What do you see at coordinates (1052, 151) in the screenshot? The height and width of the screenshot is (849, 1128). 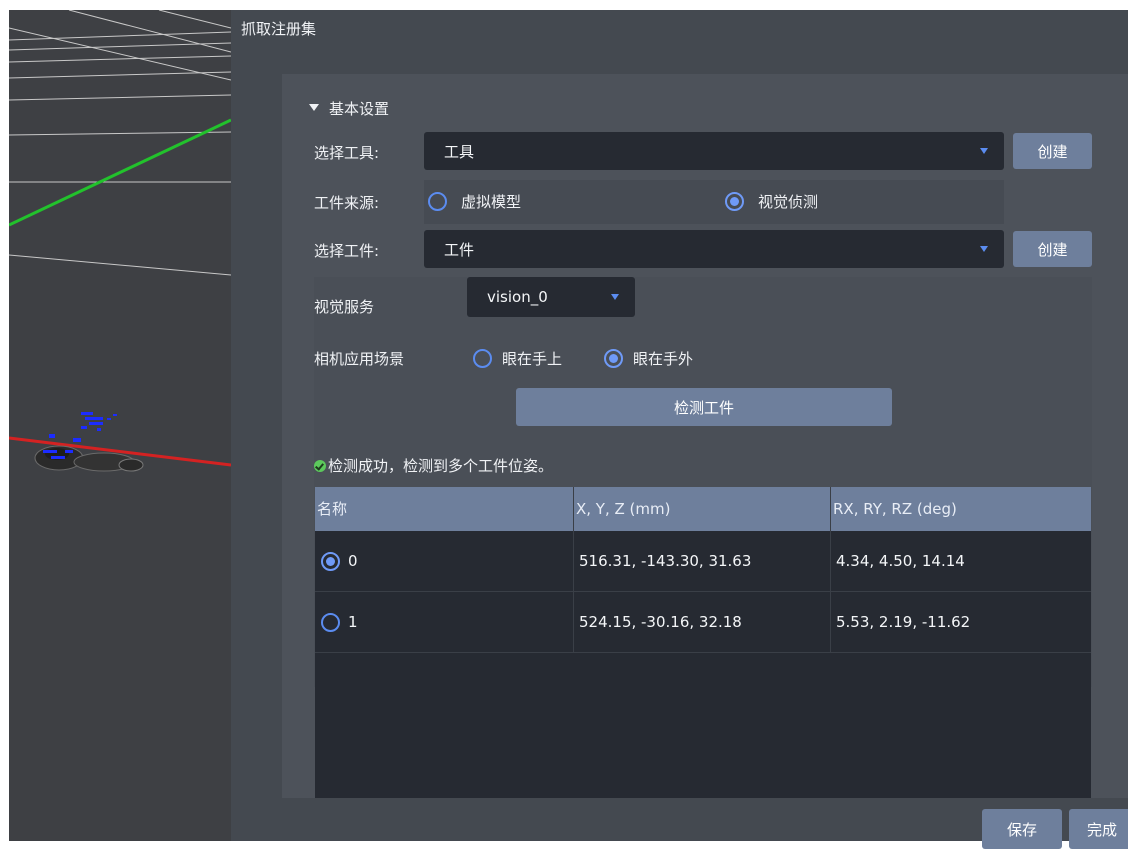 I see `create-tool-button: 创建` at bounding box center [1052, 151].